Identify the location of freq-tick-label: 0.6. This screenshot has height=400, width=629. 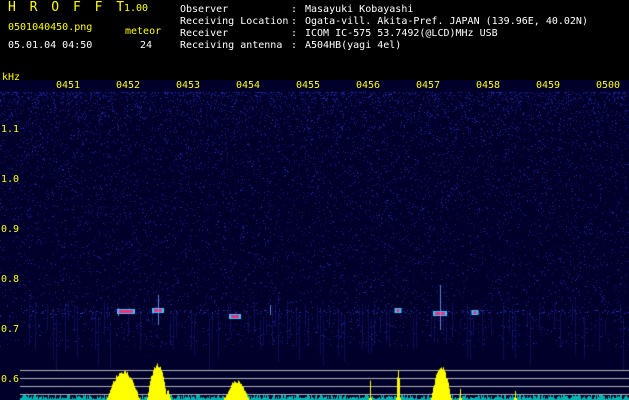
(10, 379).